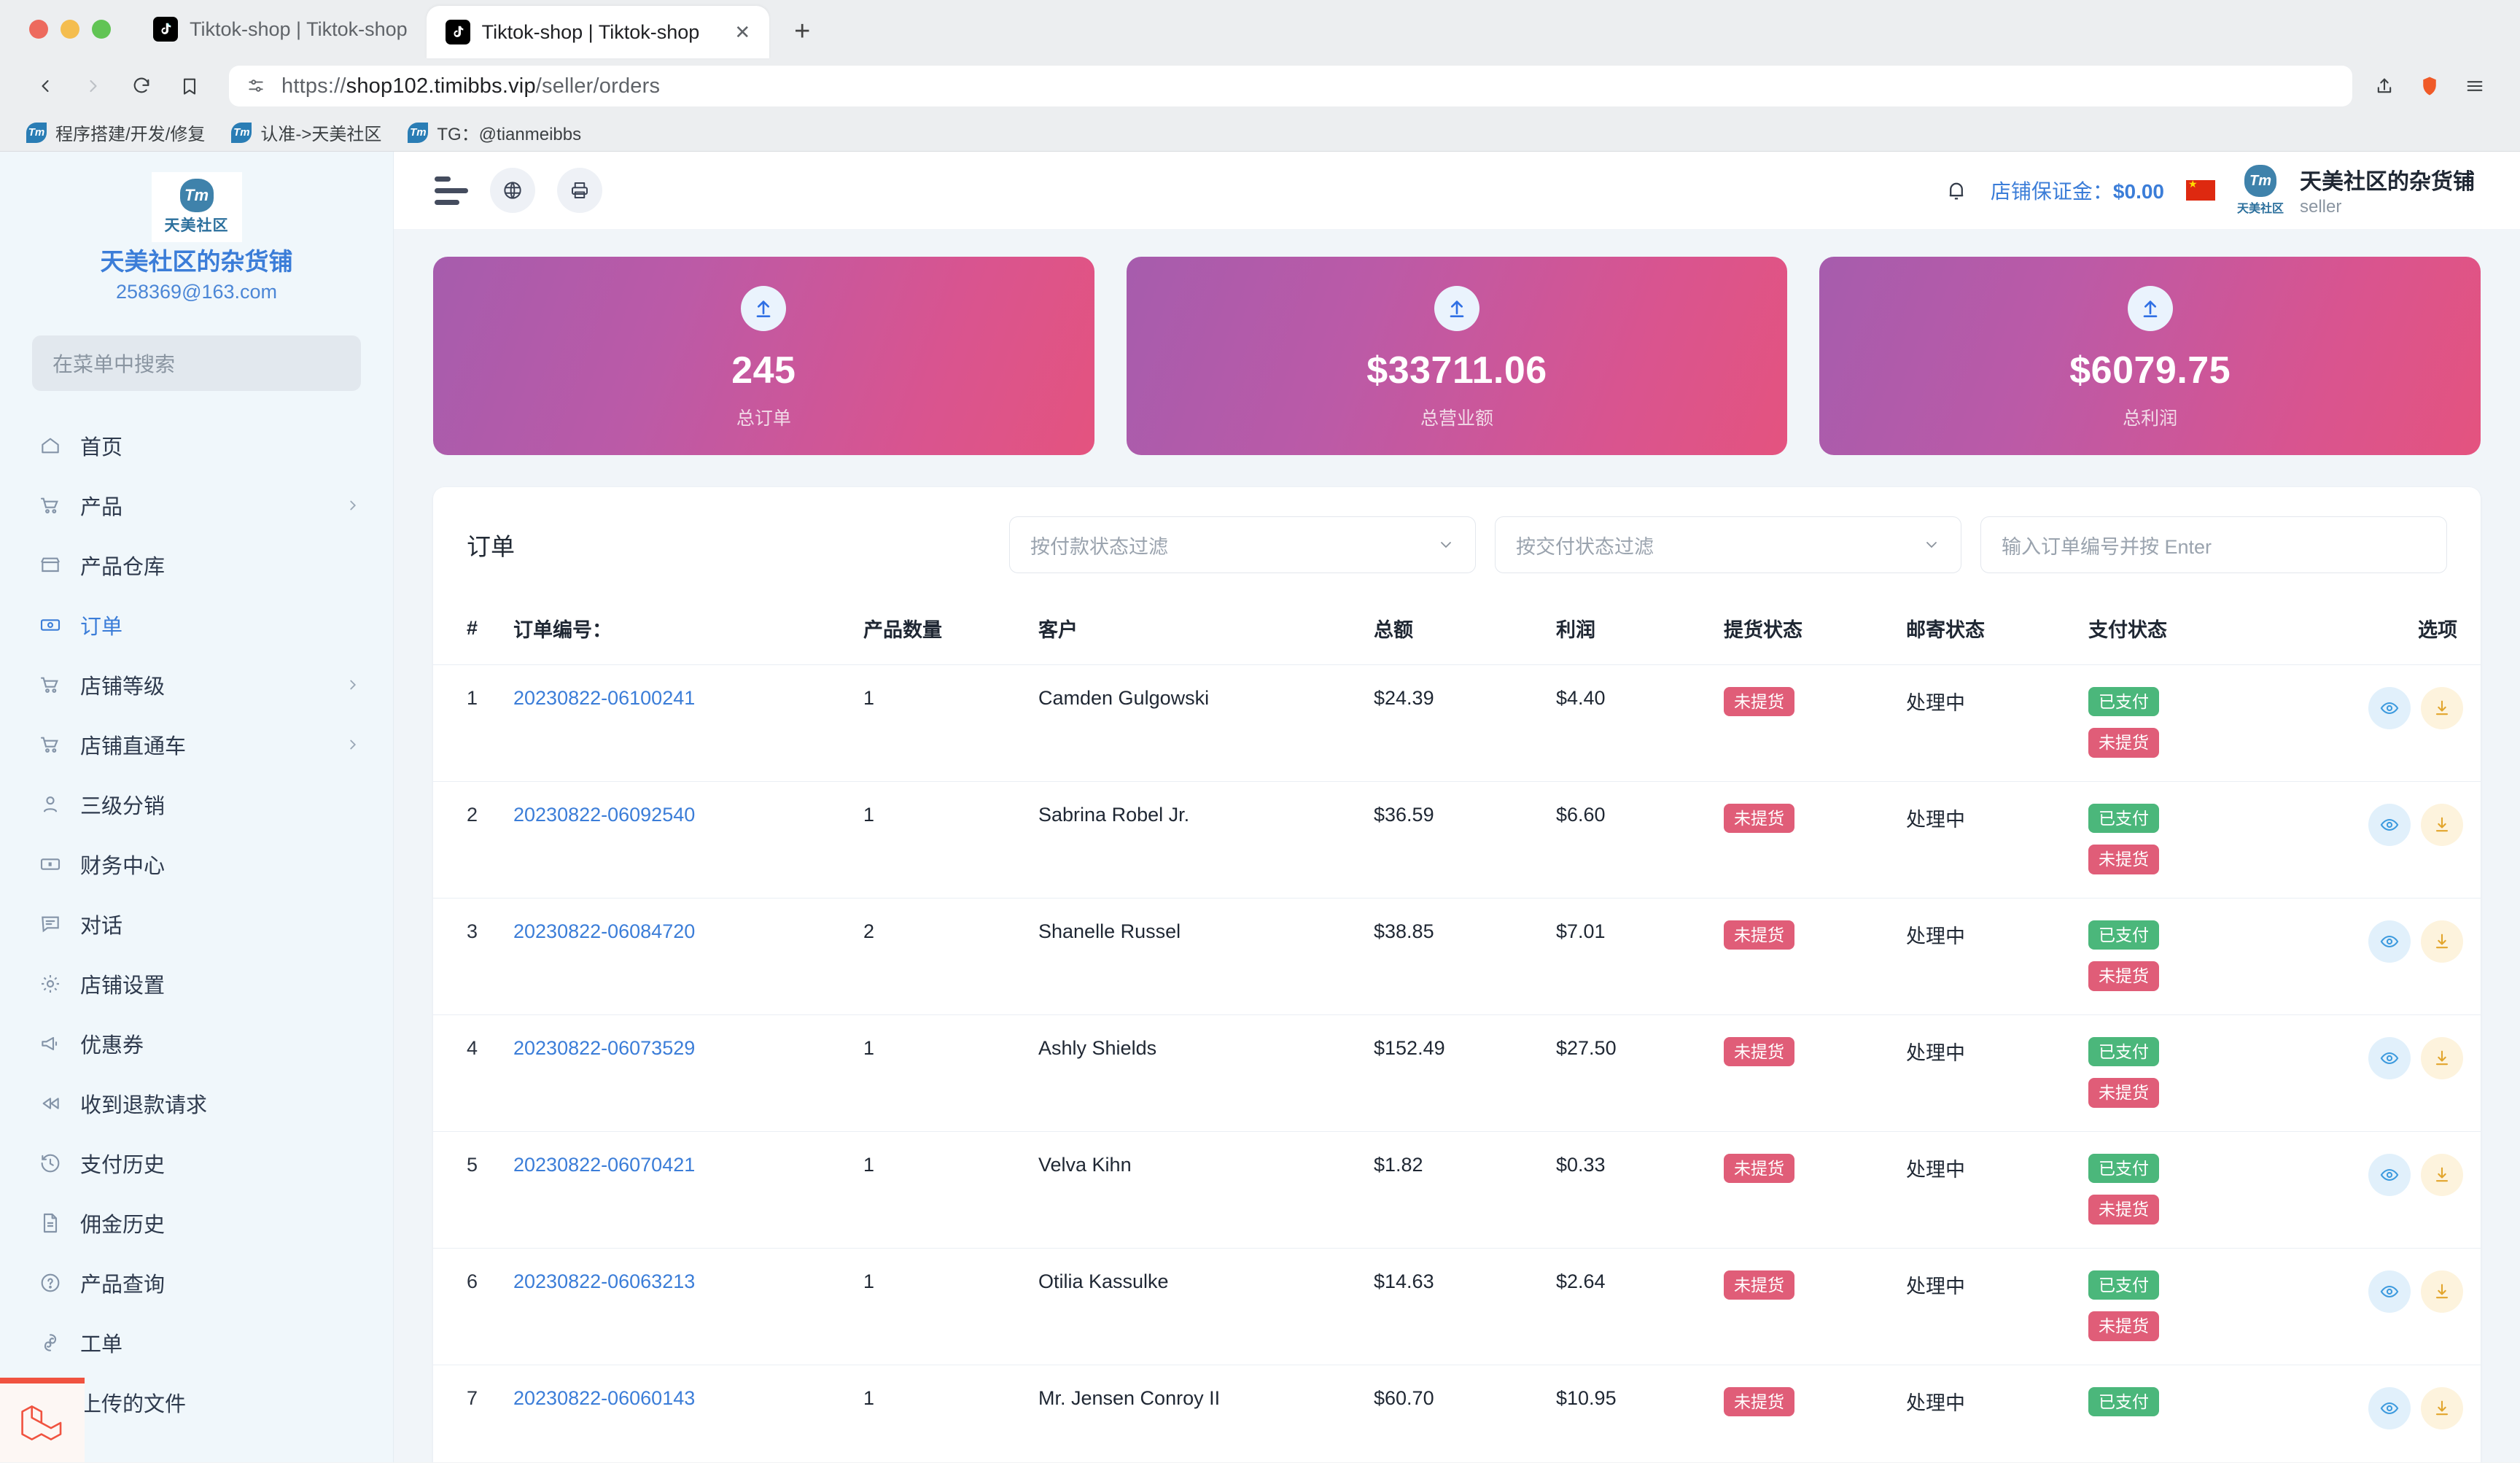  I want to click on user-menu: Tm 天美社区 天美社区的杂货铺 seller, so click(2356, 190).